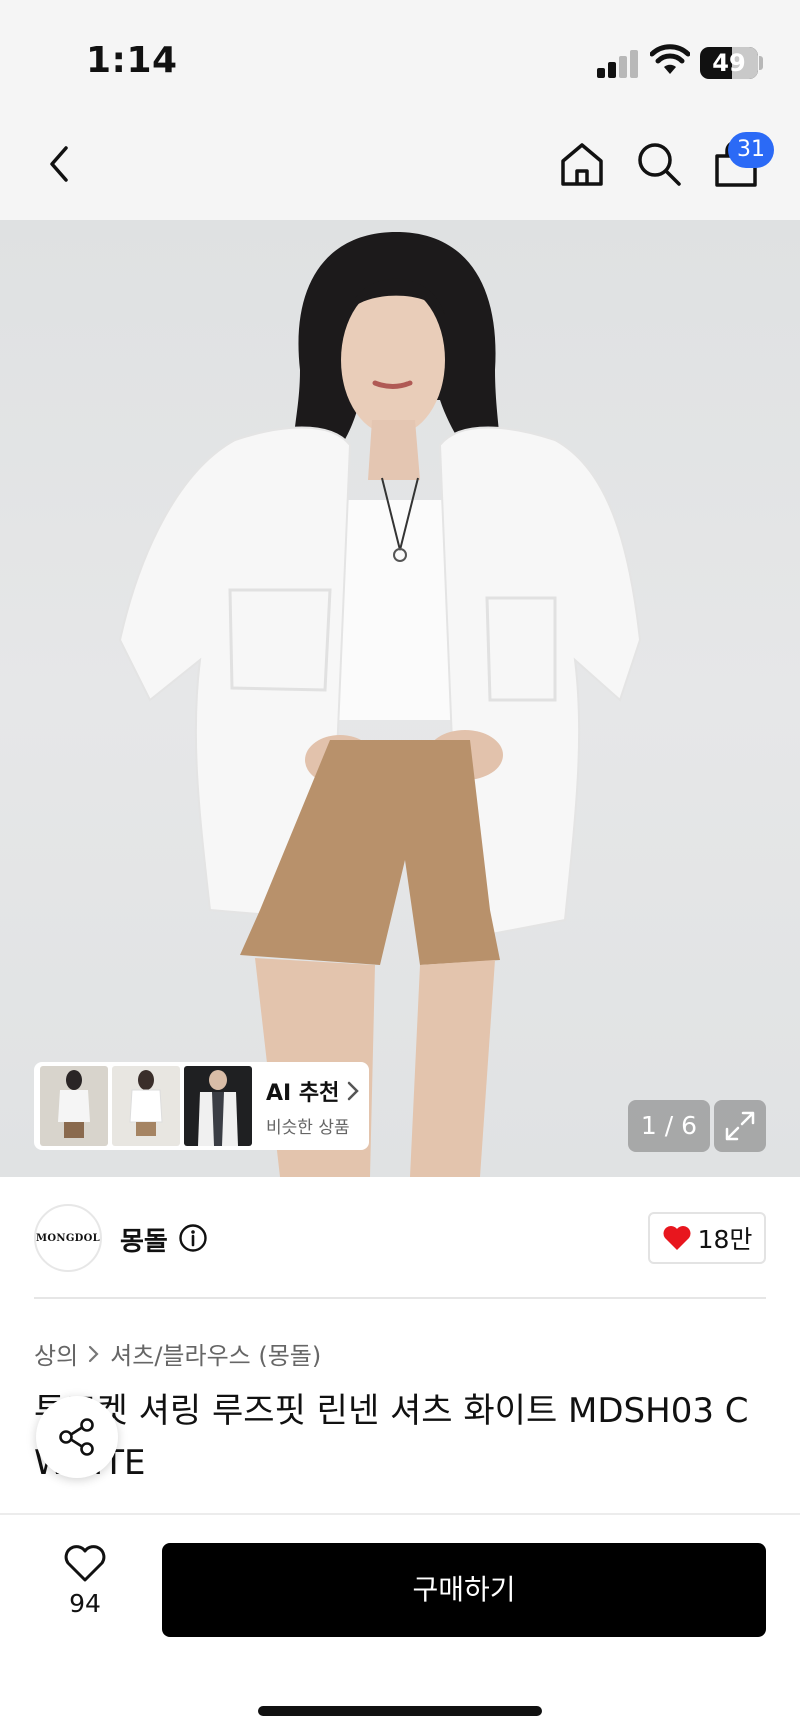 This screenshot has width=800, height=1733. Describe the element at coordinates (677, 1238) in the screenshot. I see `heart-filled-icon` at that location.